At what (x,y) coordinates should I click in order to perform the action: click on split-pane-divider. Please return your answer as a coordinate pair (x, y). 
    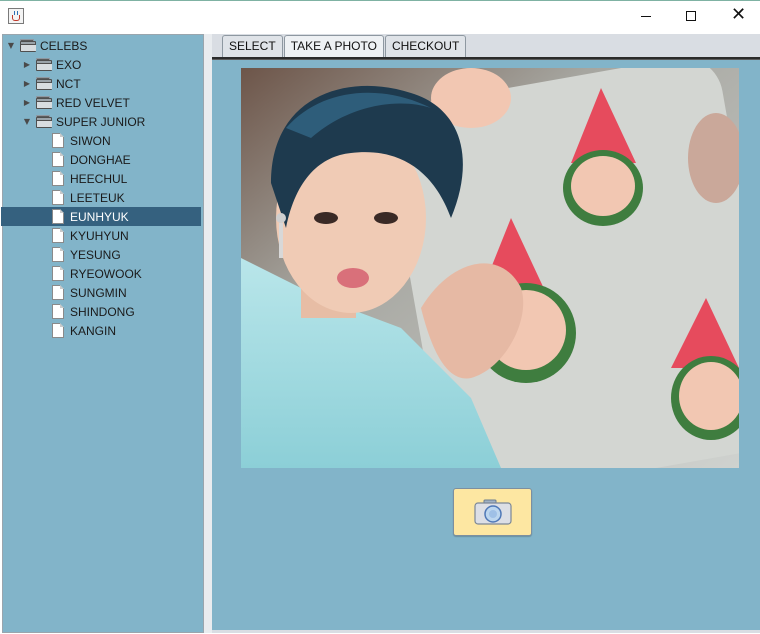
    Looking at the image, I should click on (208, 333).